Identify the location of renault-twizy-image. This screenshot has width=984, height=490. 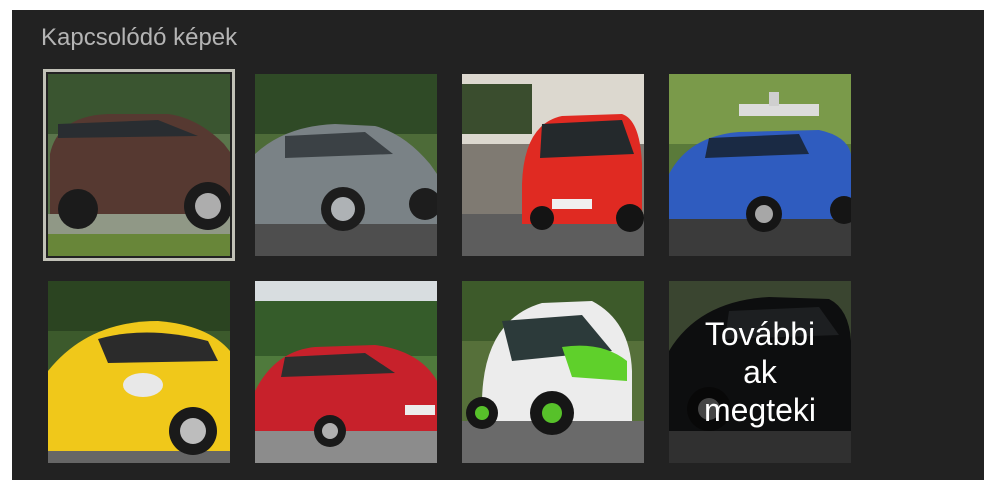
(553, 372).